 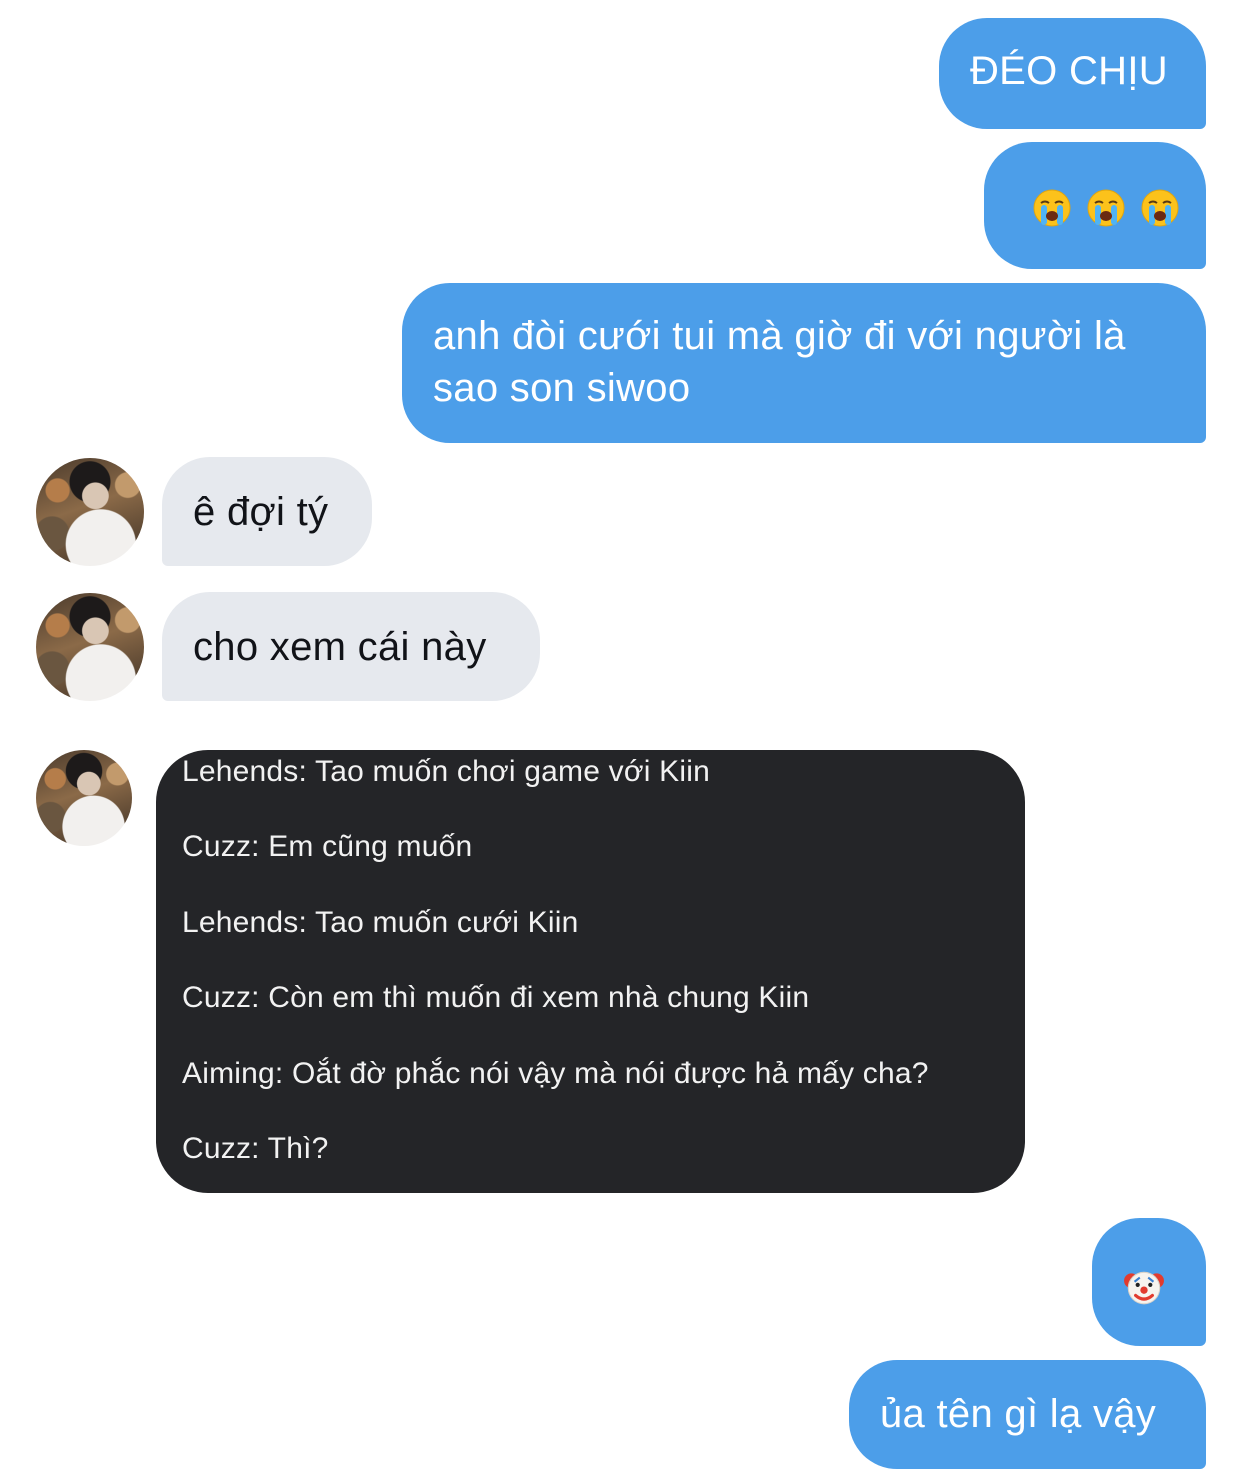 I want to click on image-text-line: Lehends: Tao muốn chơi game với Kiin, so click(x=446, y=771).